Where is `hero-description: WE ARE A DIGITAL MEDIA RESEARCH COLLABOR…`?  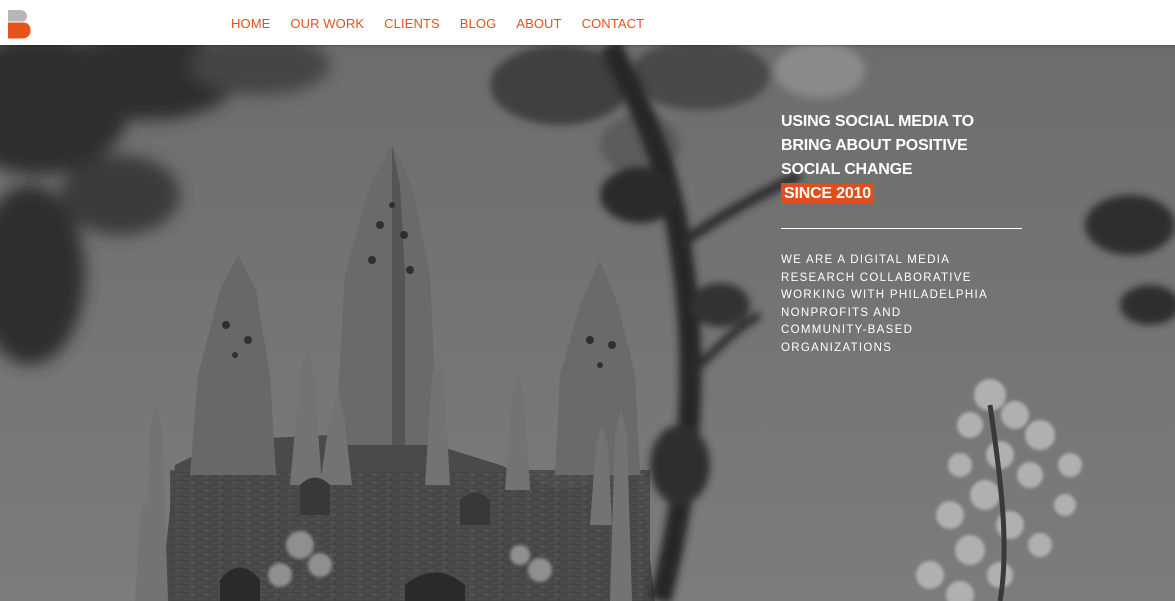
hero-description: WE ARE A DIGITAL MEDIA RESEARCH COLLABOR… is located at coordinates (901, 304).